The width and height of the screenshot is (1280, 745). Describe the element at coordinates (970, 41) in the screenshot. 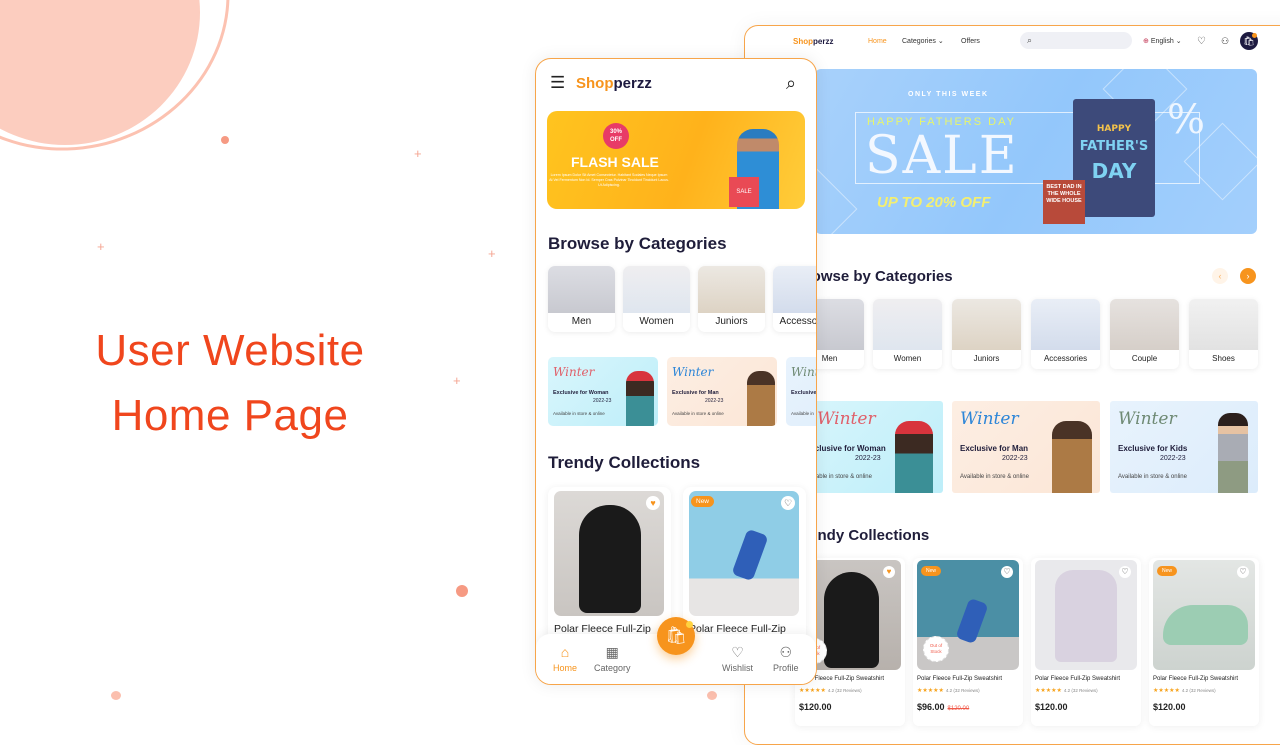

I see `nav-offers-link: Offers` at that location.